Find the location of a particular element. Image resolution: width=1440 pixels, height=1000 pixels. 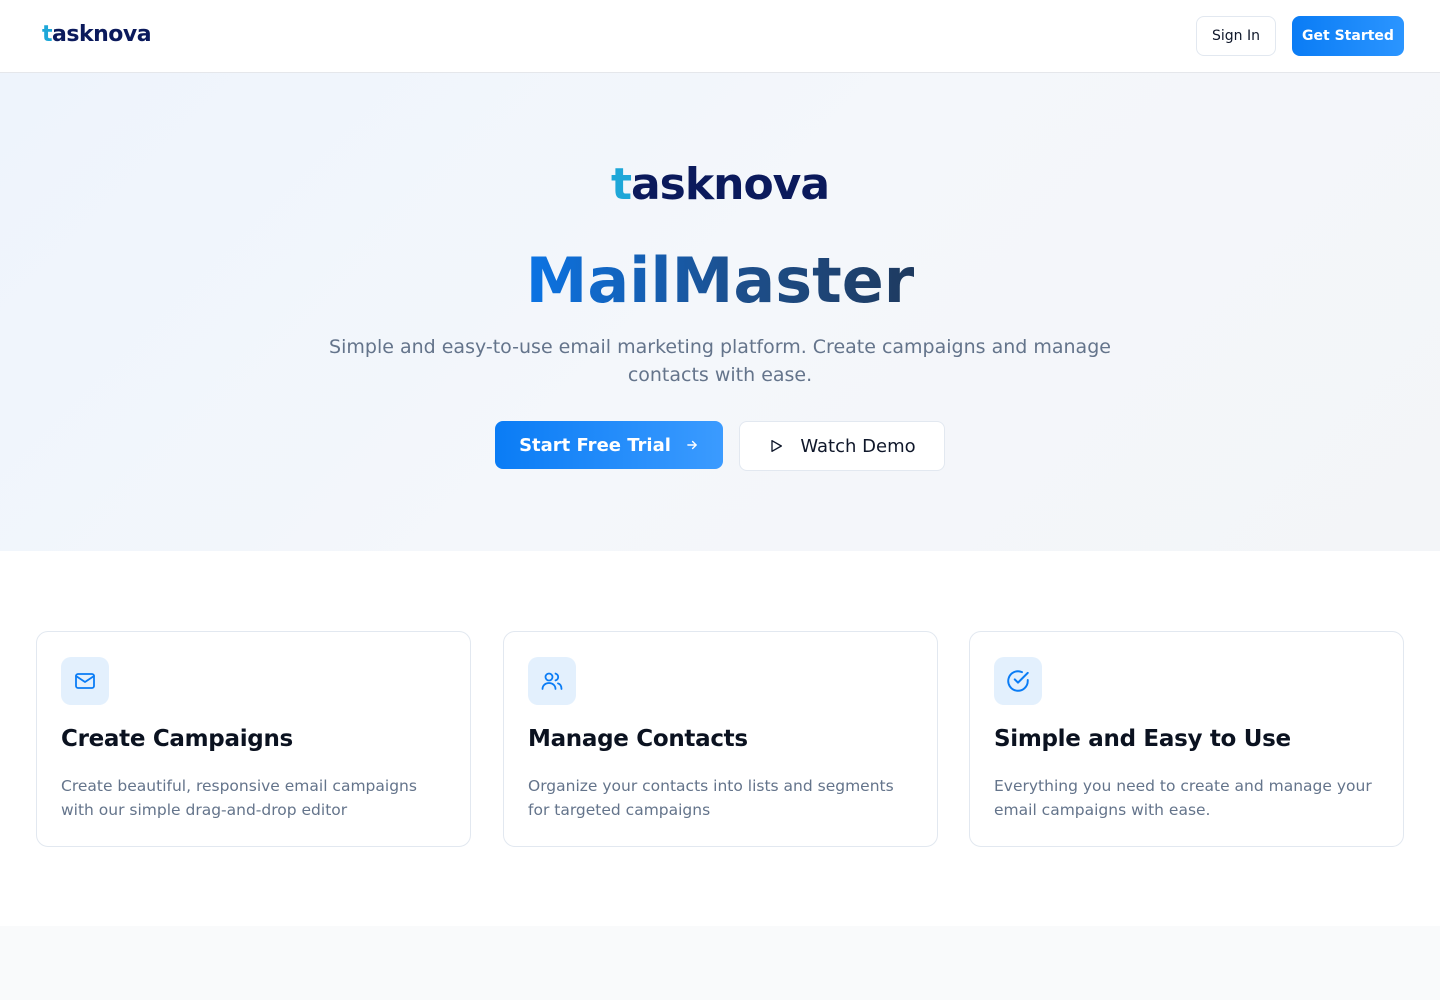

mail-icon is located at coordinates (85, 681).